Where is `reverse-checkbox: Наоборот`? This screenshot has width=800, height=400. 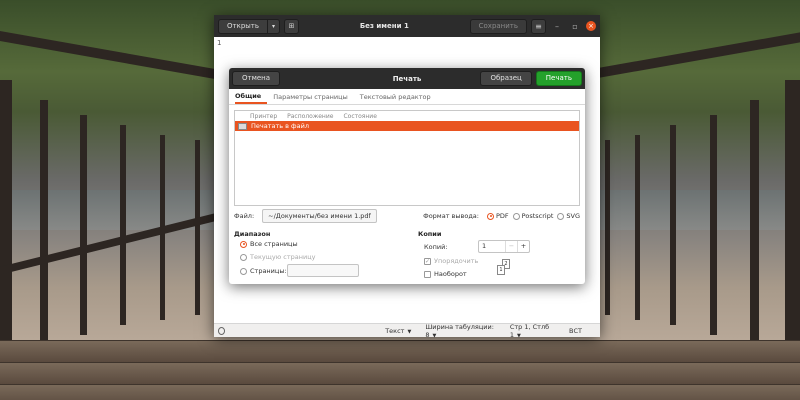
reverse-checkbox: Наоборот is located at coordinates (445, 274).